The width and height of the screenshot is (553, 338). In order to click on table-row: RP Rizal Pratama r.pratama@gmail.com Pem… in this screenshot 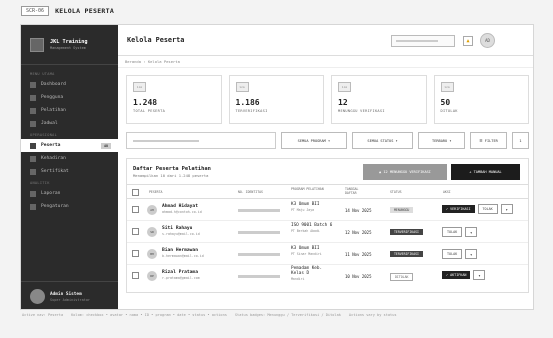, I will do `click(327, 276)`.